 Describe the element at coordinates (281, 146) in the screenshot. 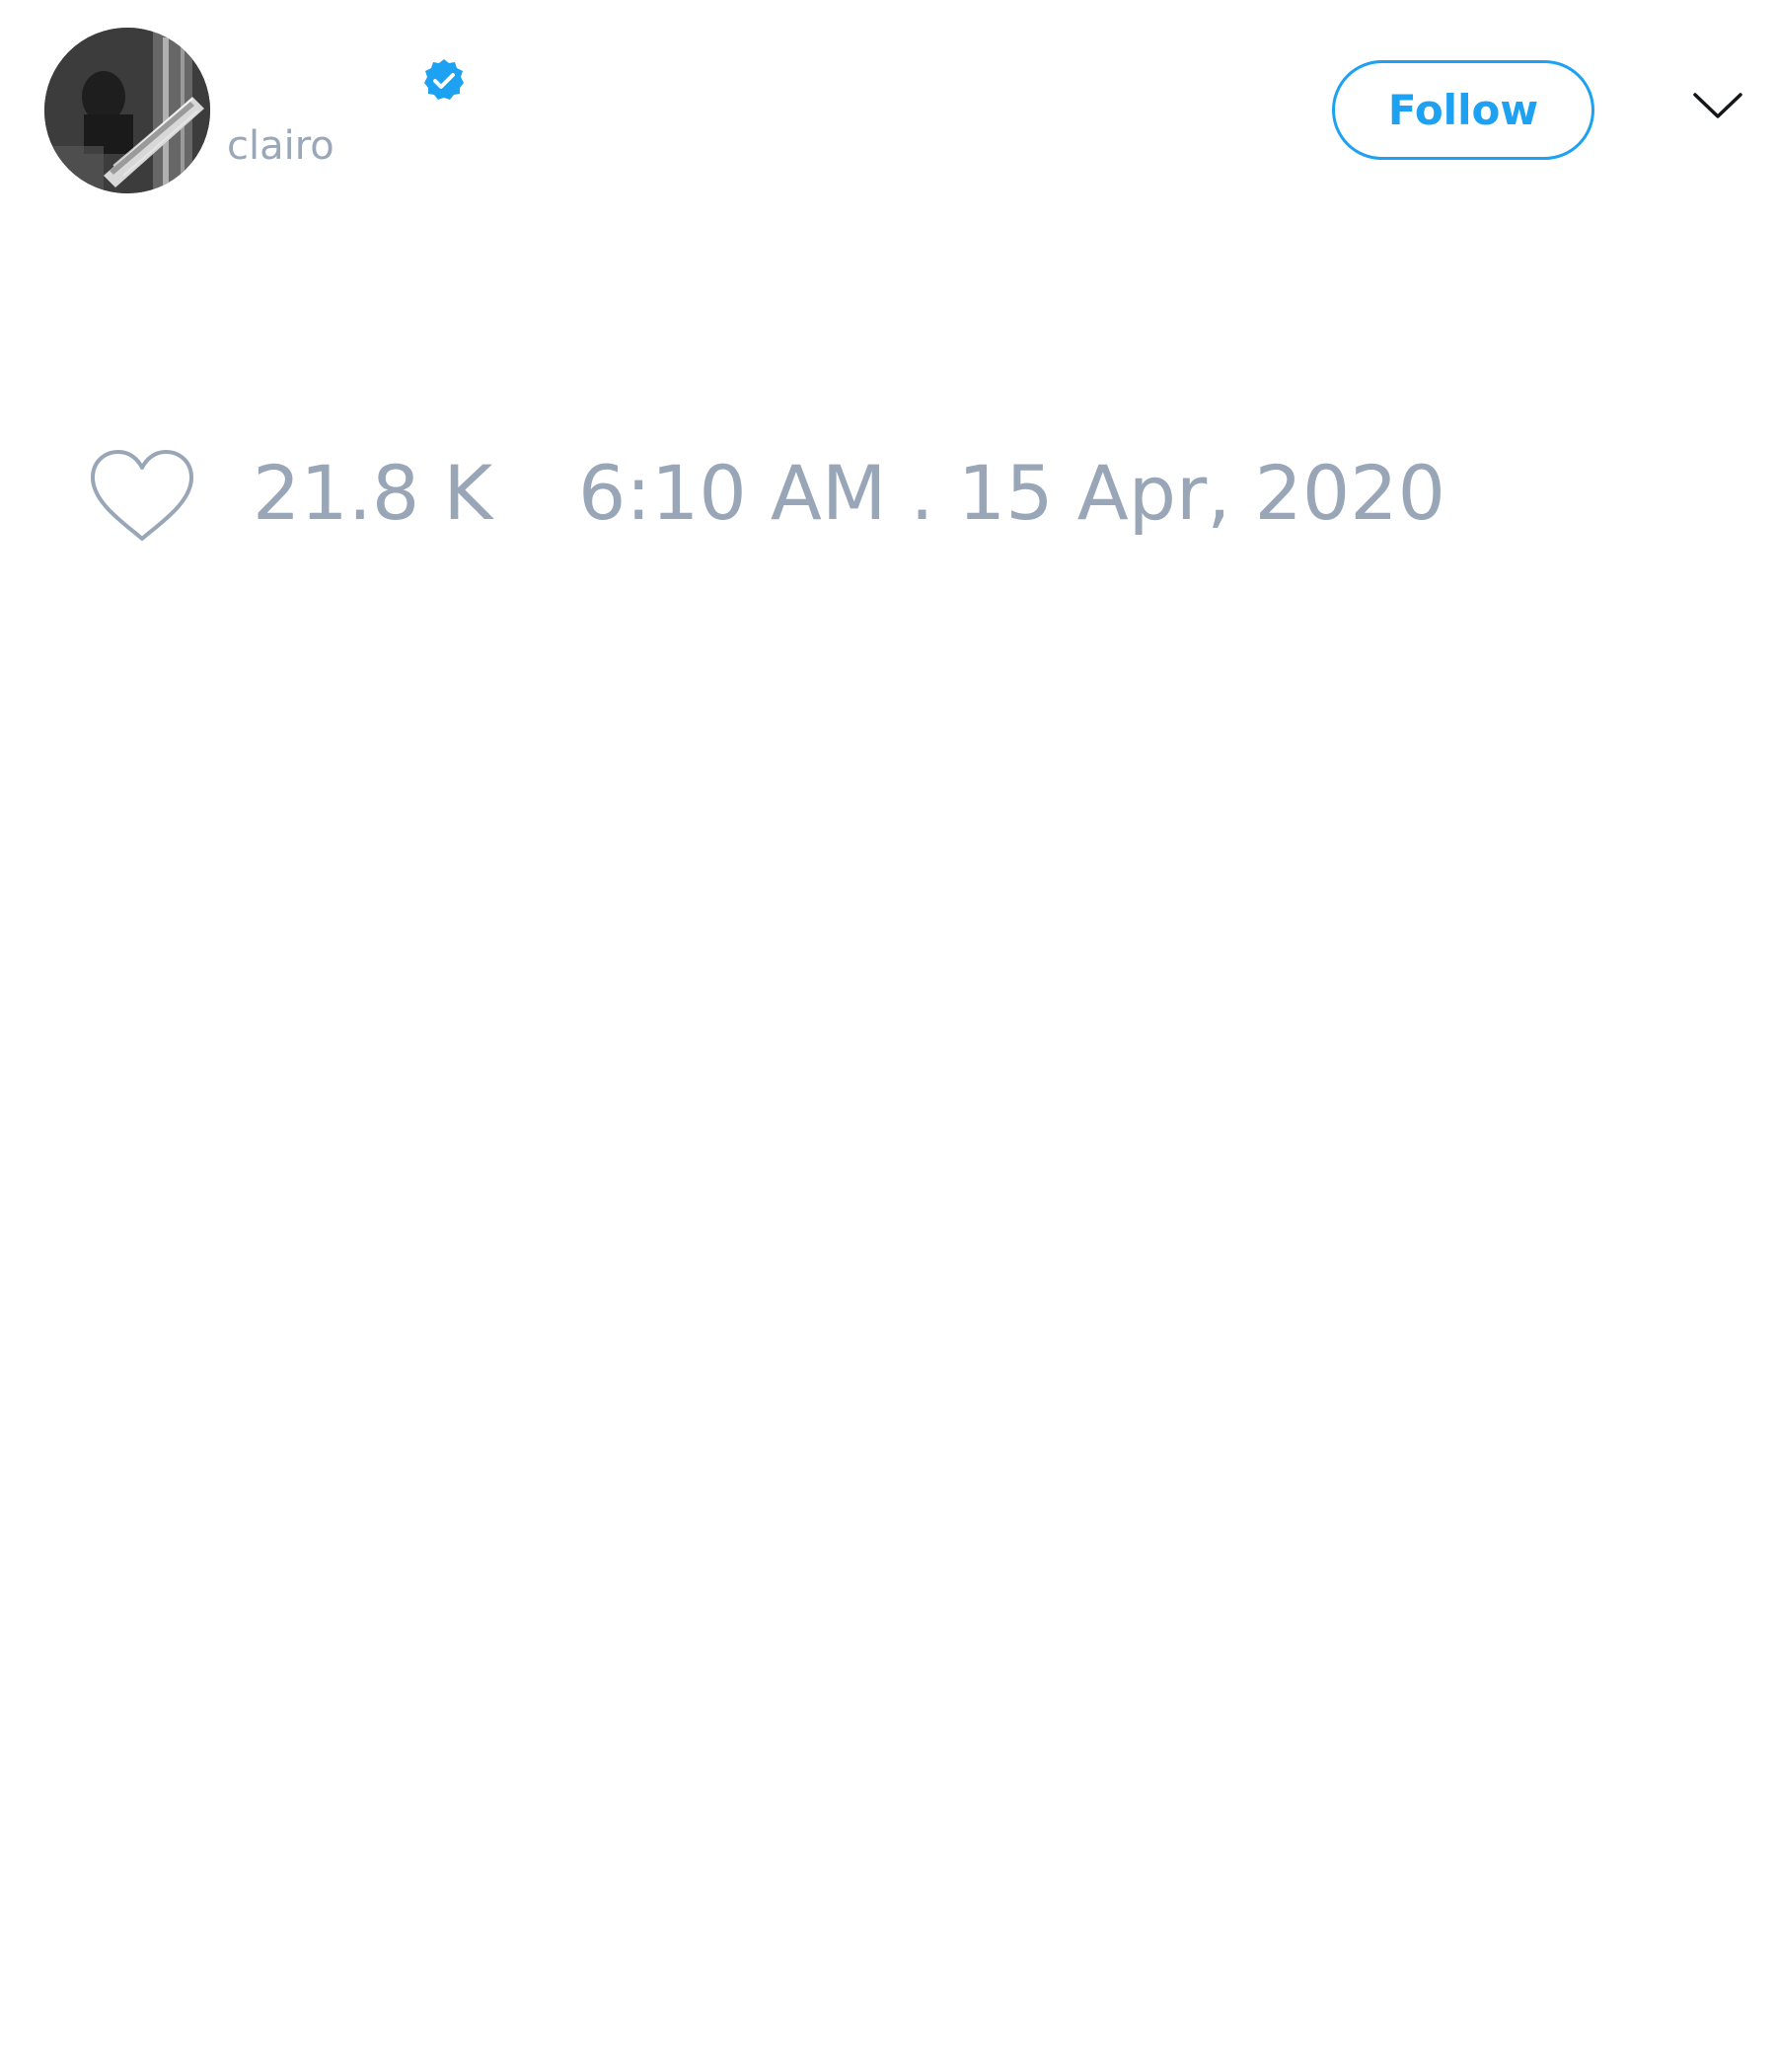

I see `user-handle: clairo` at that location.